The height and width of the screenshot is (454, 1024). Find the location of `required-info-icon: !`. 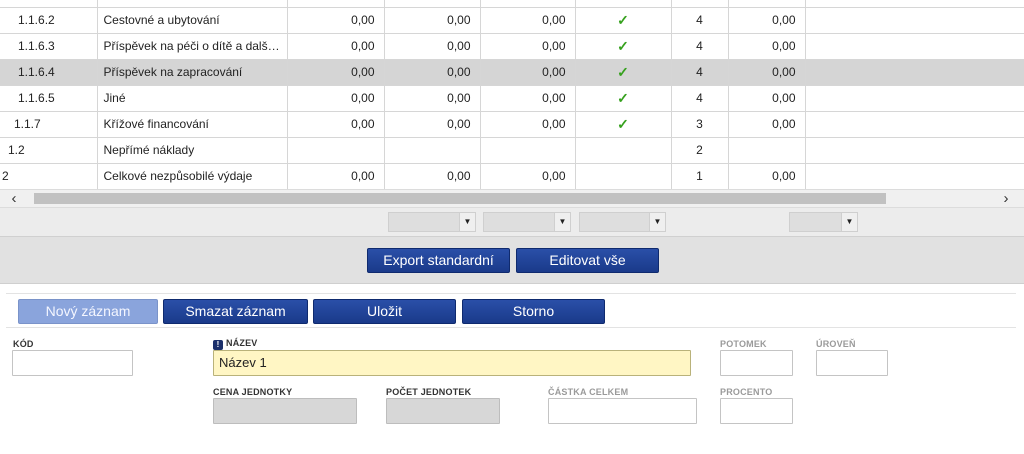

required-info-icon: ! is located at coordinates (218, 345).